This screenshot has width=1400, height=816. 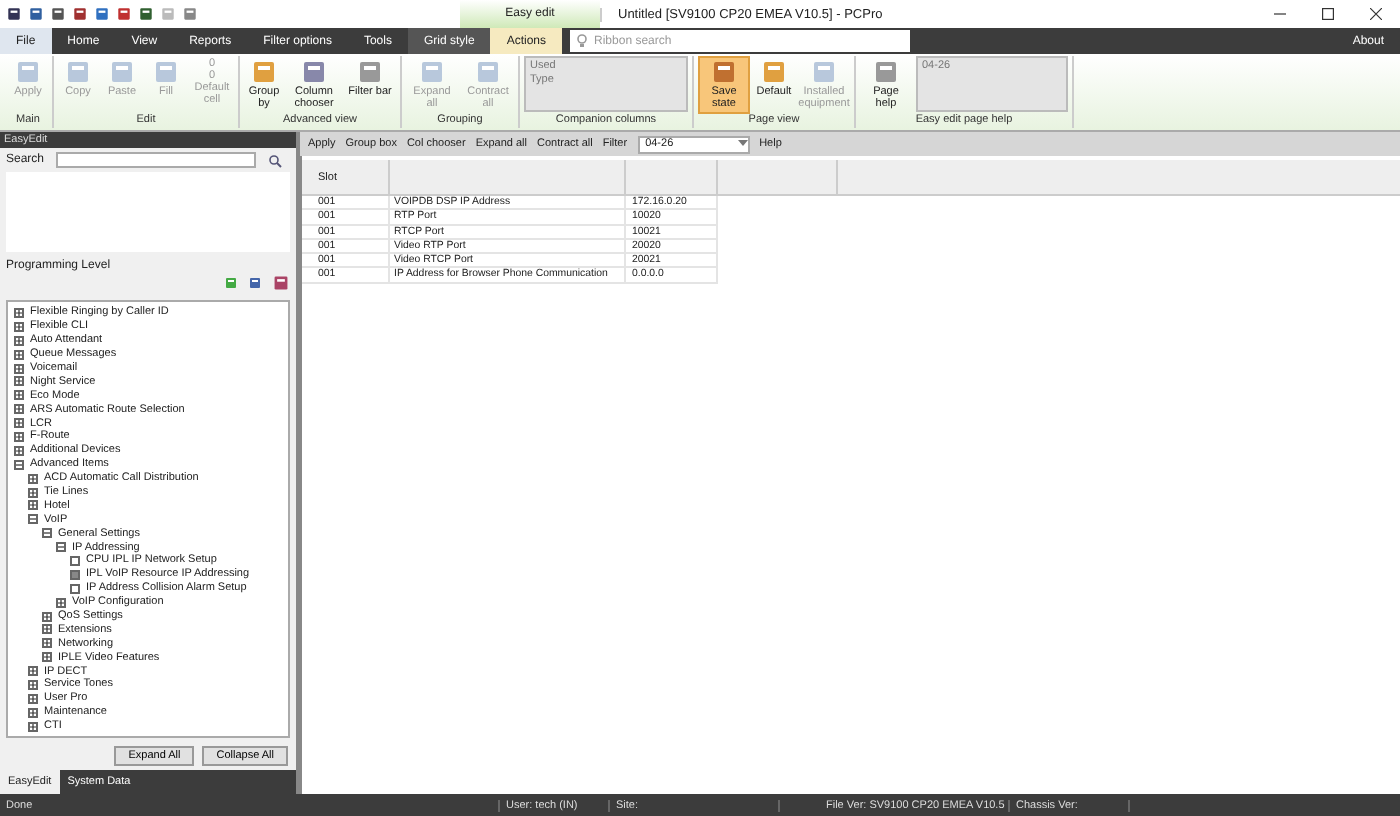 What do you see at coordinates (156, 160) in the screenshot?
I see `search-field` at bounding box center [156, 160].